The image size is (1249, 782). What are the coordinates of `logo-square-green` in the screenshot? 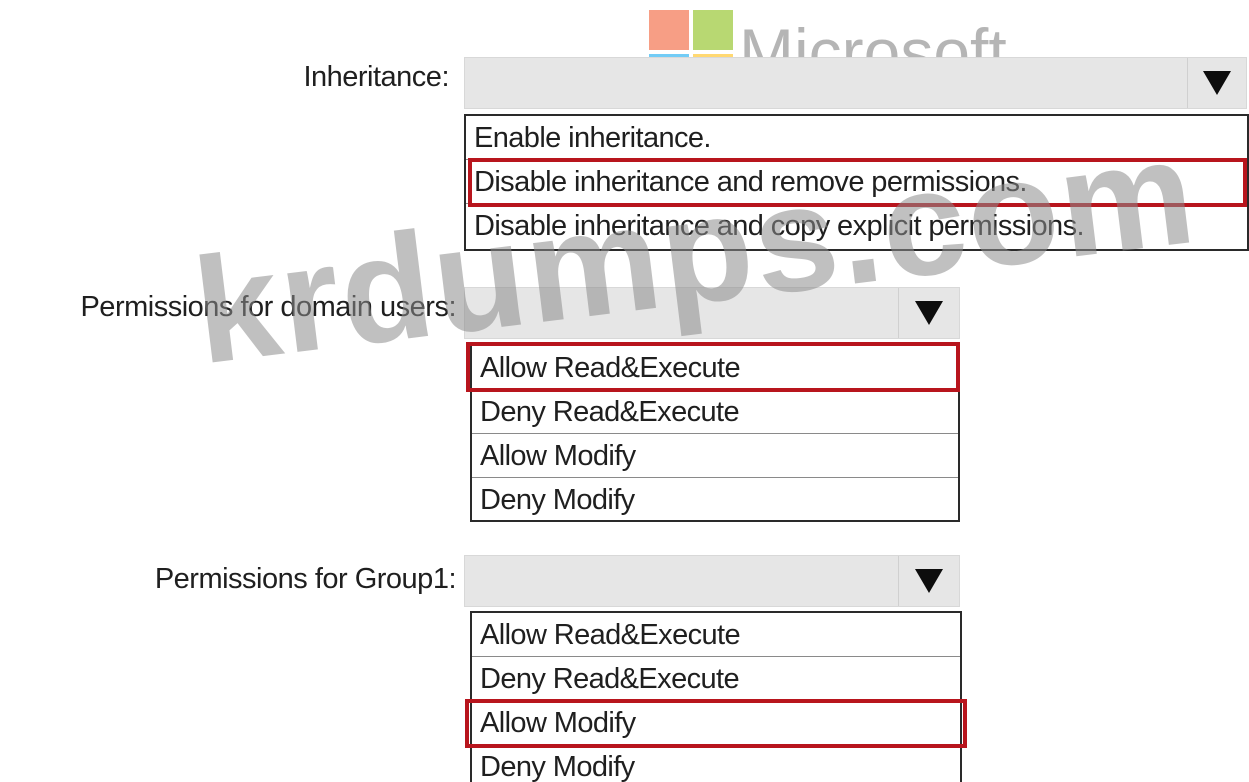 It's located at (713, 30).